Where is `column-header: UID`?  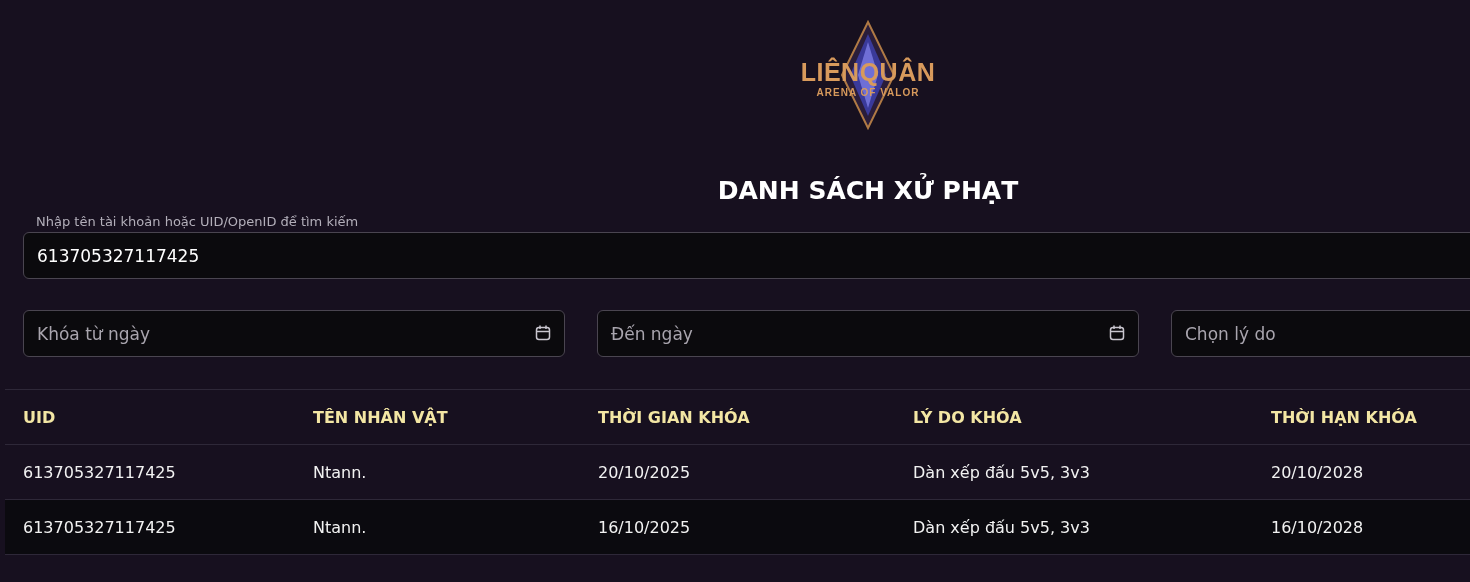 column-header: UID is located at coordinates (40, 417).